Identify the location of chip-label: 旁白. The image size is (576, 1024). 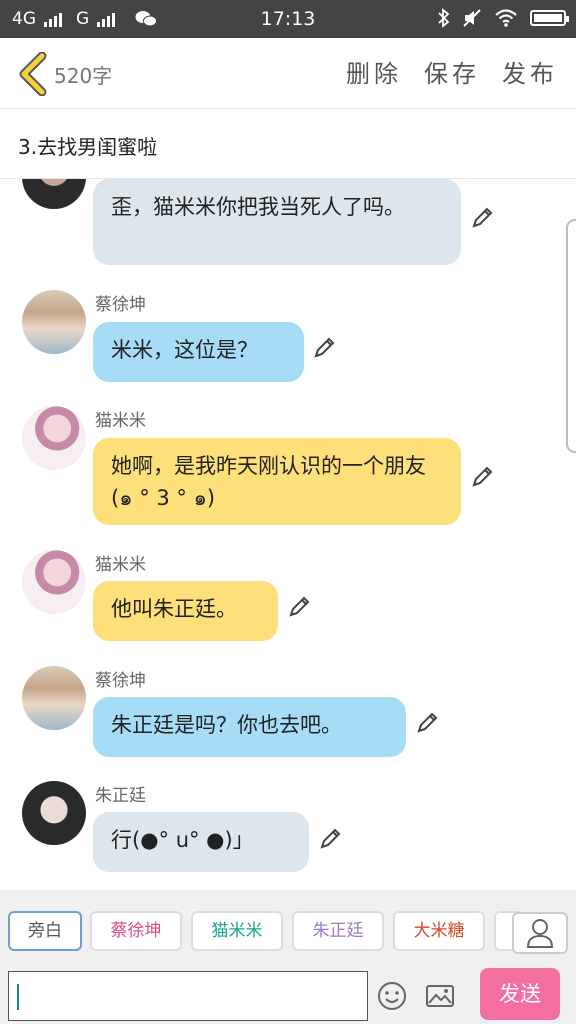
(45, 931).